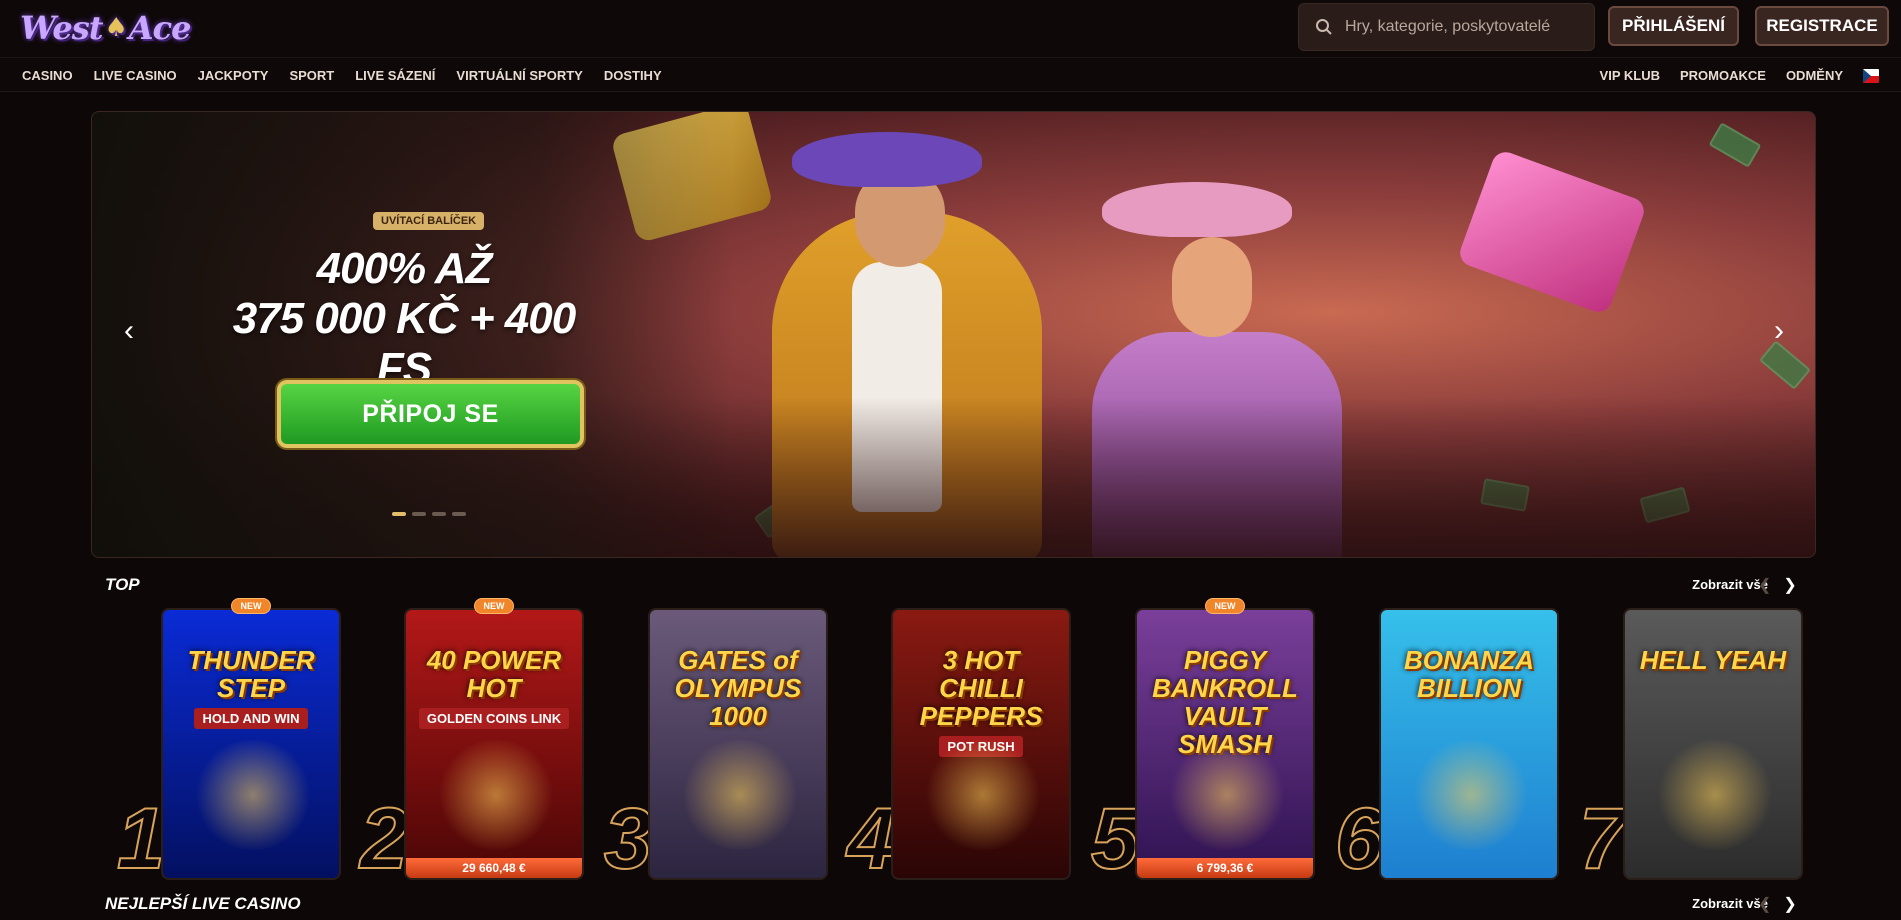  Describe the element at coordinates (251, 718) in the screenshot. I see `game-subtitle: HOLD AND WIN` at that location.